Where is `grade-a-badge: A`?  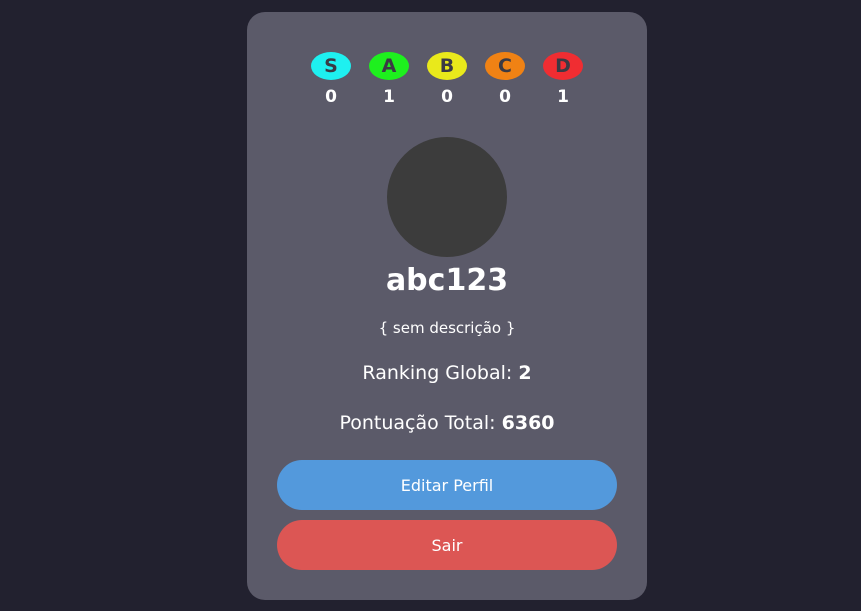
grade-a-badge: A is located at coordinates (389, 66).